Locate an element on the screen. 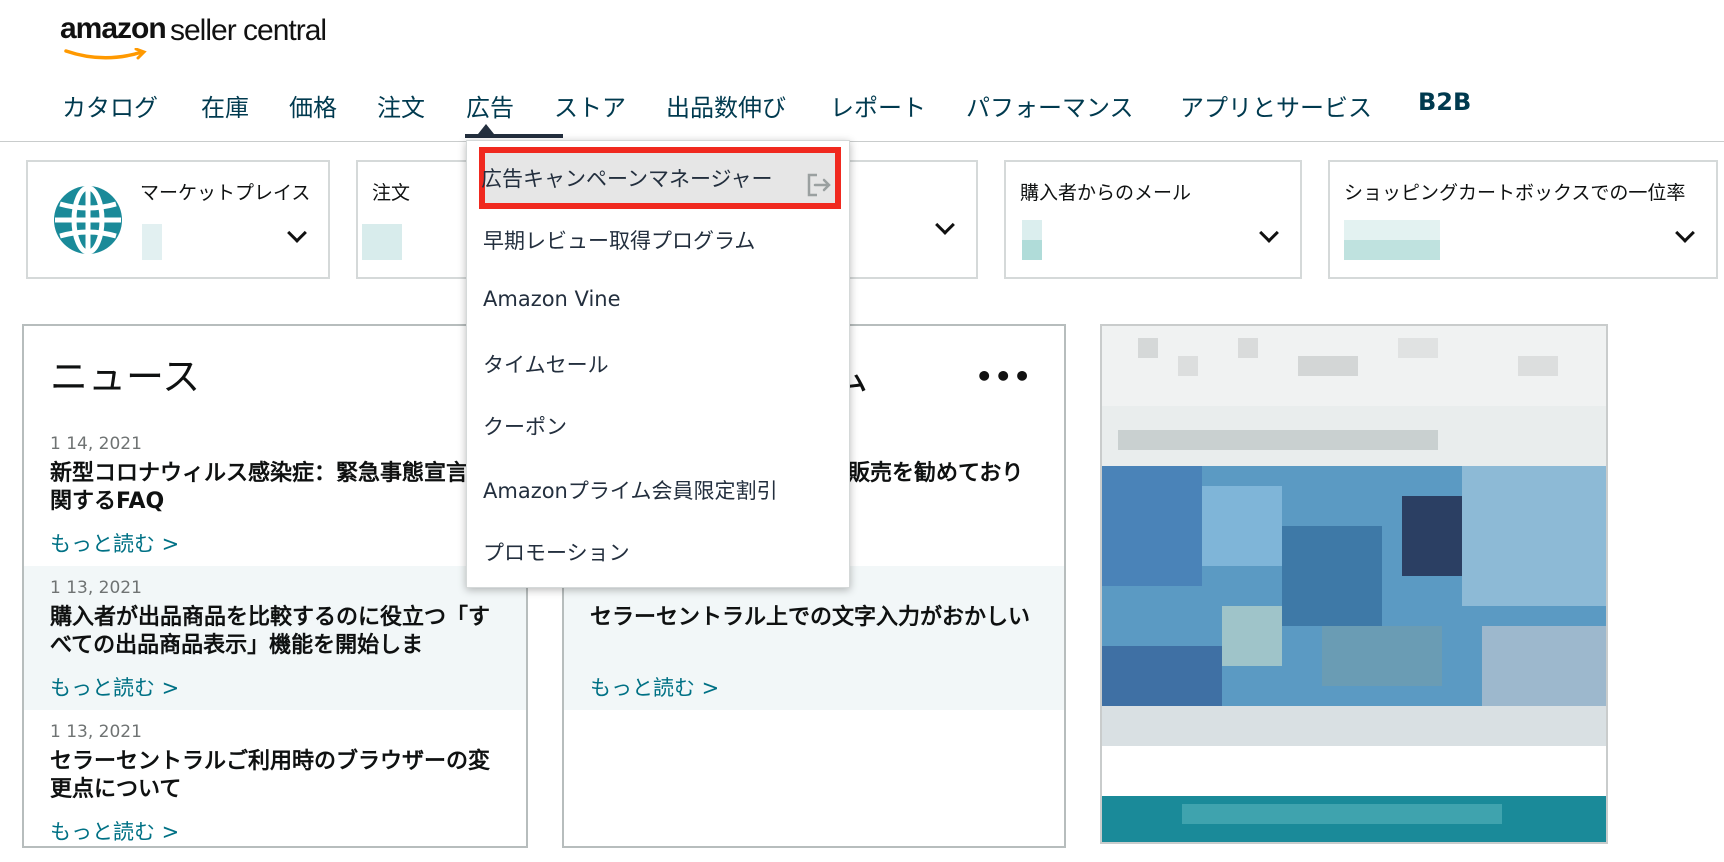  marketplace-card: マーケットプレイス is located at coordinates (178, 219).